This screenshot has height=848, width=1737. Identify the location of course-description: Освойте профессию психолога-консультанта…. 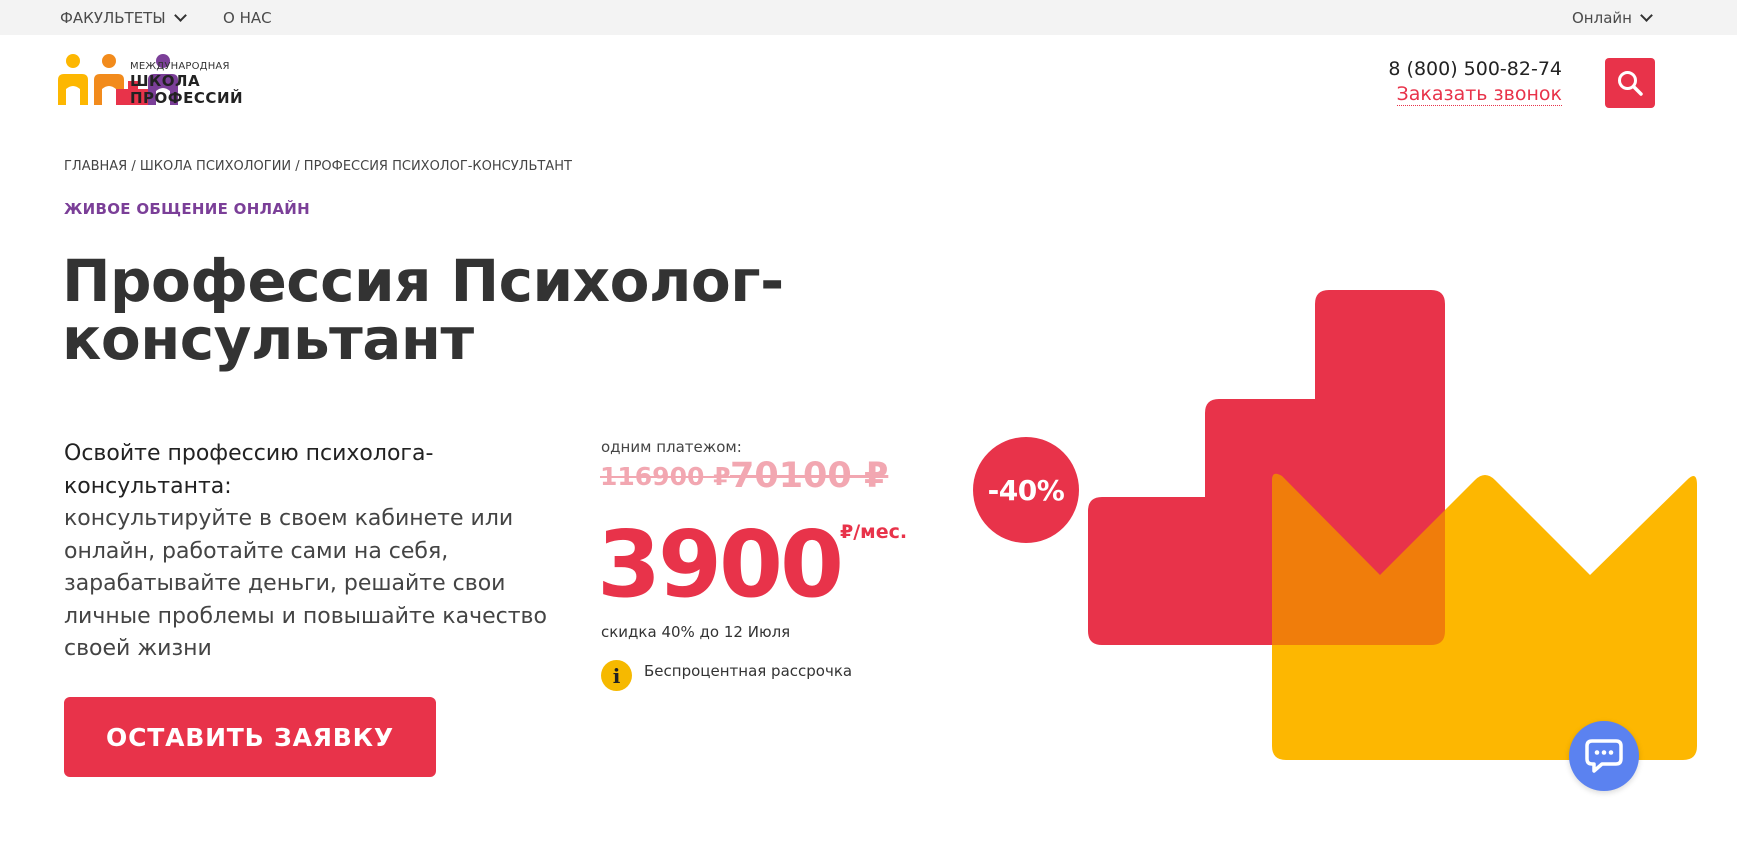
(319, 552).